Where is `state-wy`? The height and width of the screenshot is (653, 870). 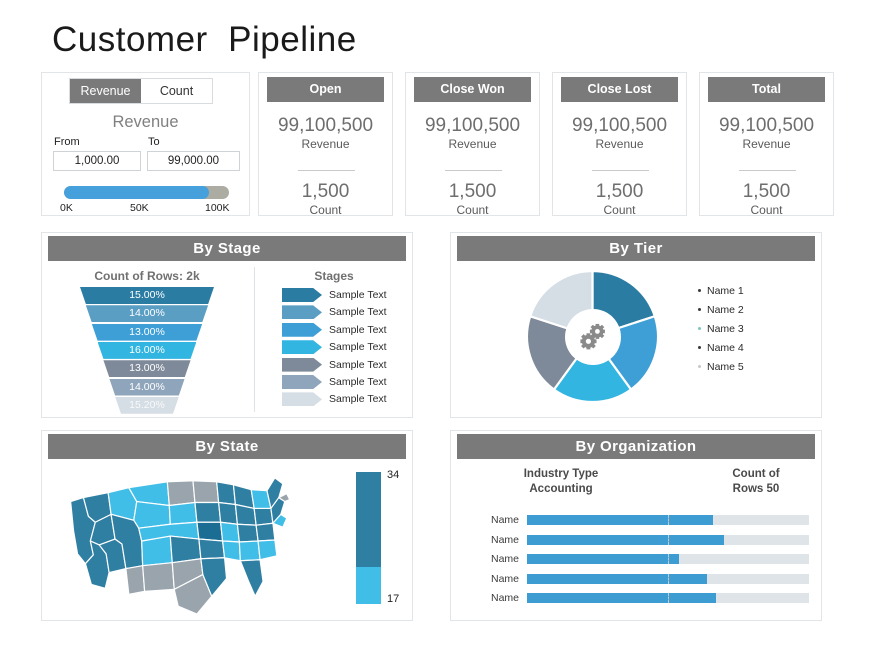 state-wy is located at coordinates (152, 514).